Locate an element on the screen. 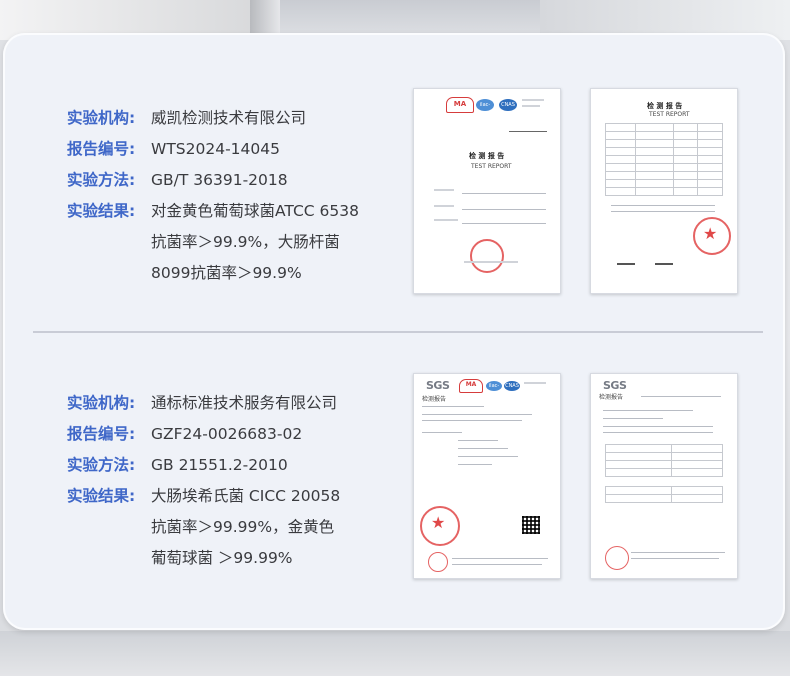 This screenshot has height=676, width=790. report-cover-thumbnail: MA ilac-MRA CNAS 检 测 报 告 TEST REPORT is located at coordinates (487, 191).